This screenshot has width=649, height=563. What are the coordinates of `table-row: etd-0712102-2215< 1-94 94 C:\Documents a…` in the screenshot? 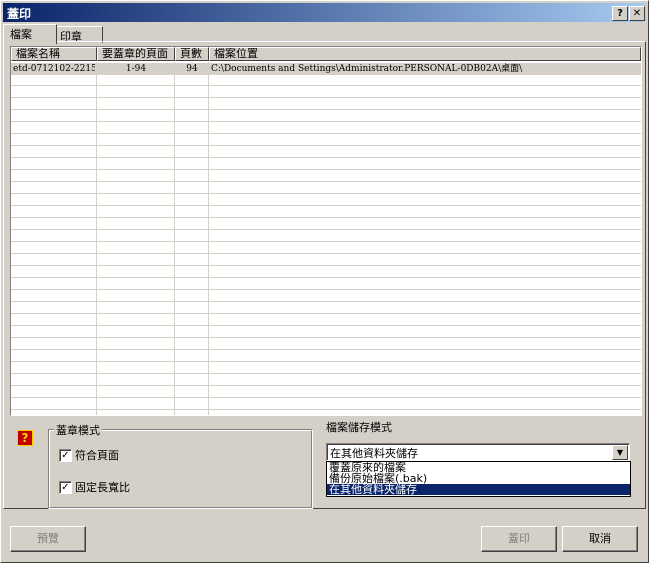 It's located at (326, 69).